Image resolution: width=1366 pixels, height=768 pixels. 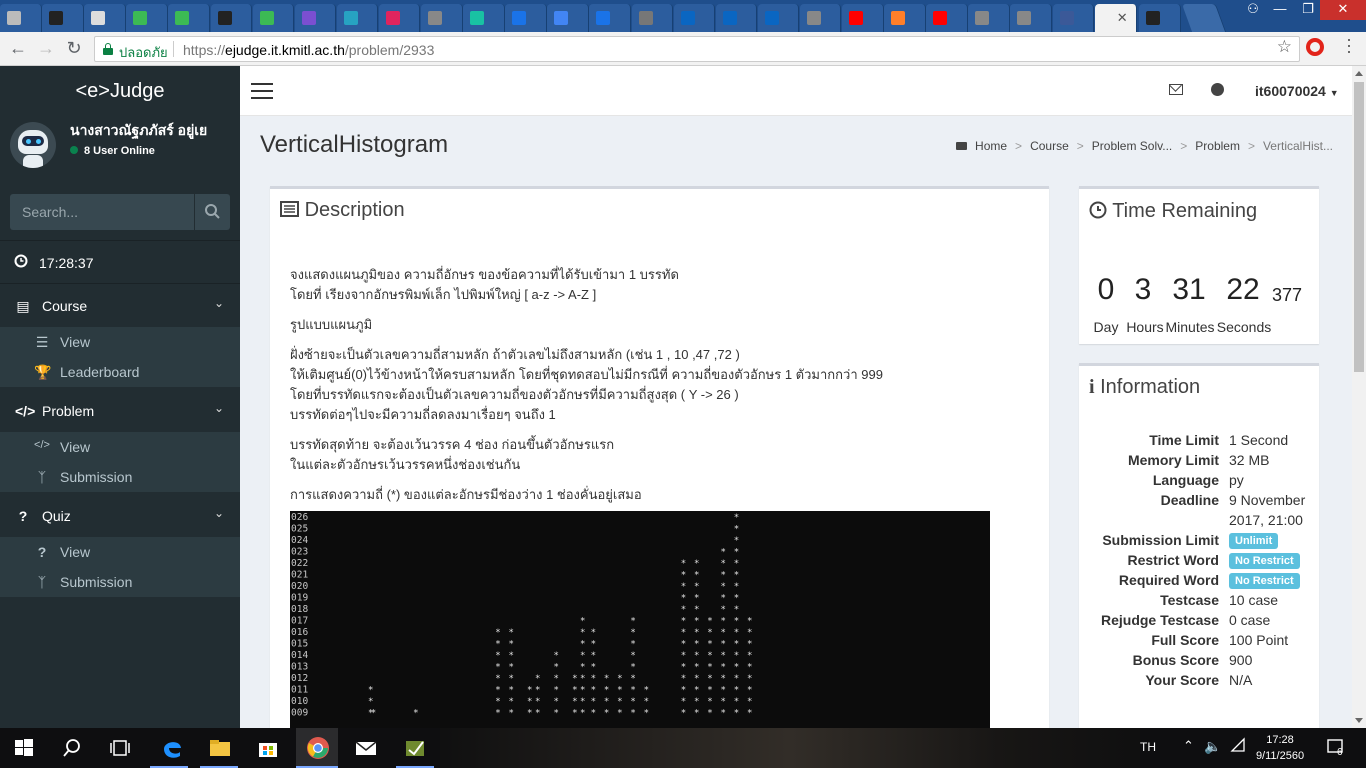 I want to click on menu-toggle-icon, so click(x=262, y=93).